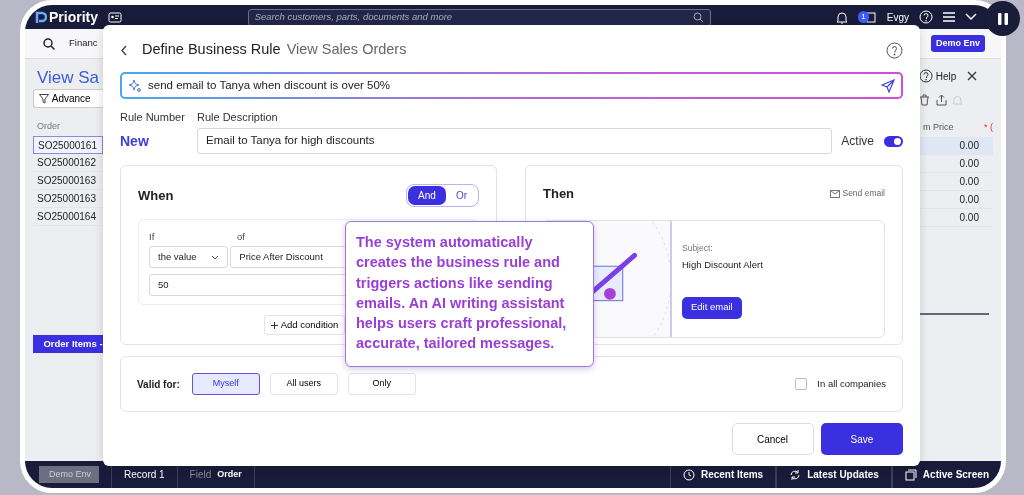  I want to click on field-label: Rule Number, so click(153, 117).